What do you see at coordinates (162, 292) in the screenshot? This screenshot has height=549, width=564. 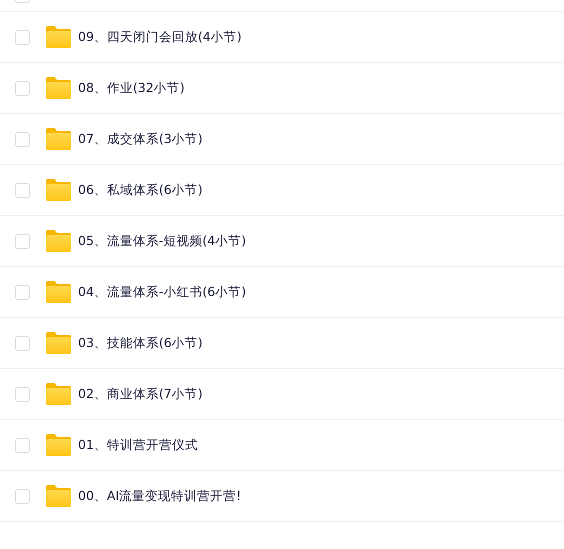 I see `folder-name: 04、流量体系-小红书(6小节)` at bounding box center [162, 292].